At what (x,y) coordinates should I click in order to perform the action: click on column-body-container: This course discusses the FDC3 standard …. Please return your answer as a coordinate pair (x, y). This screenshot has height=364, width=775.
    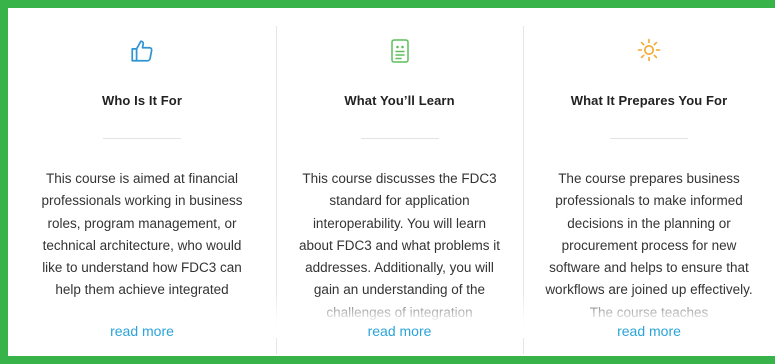
    Looking at the image, I should click on (399, 253).